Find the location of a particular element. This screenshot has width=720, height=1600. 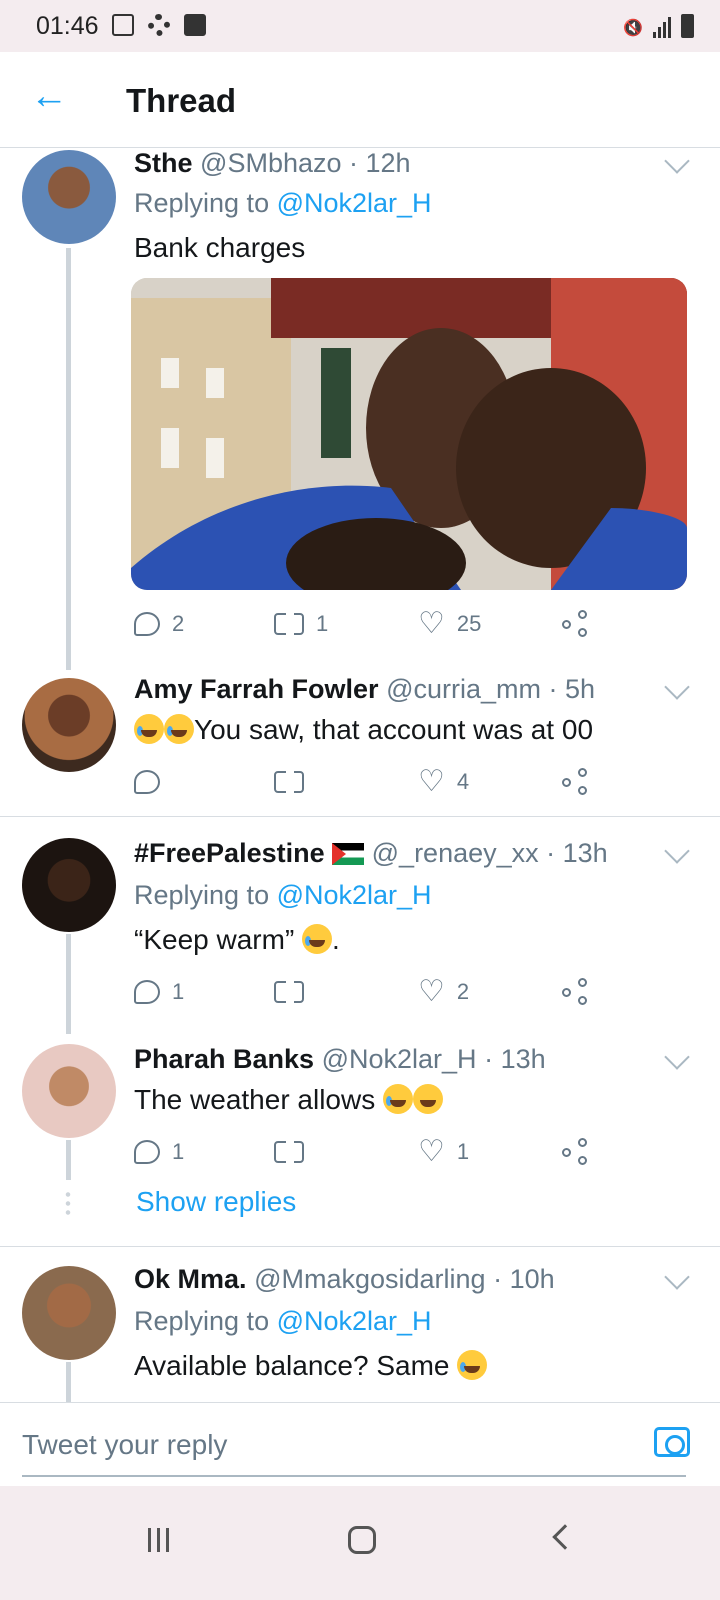

recent-apps-button is located at coordinates (158, 1540).